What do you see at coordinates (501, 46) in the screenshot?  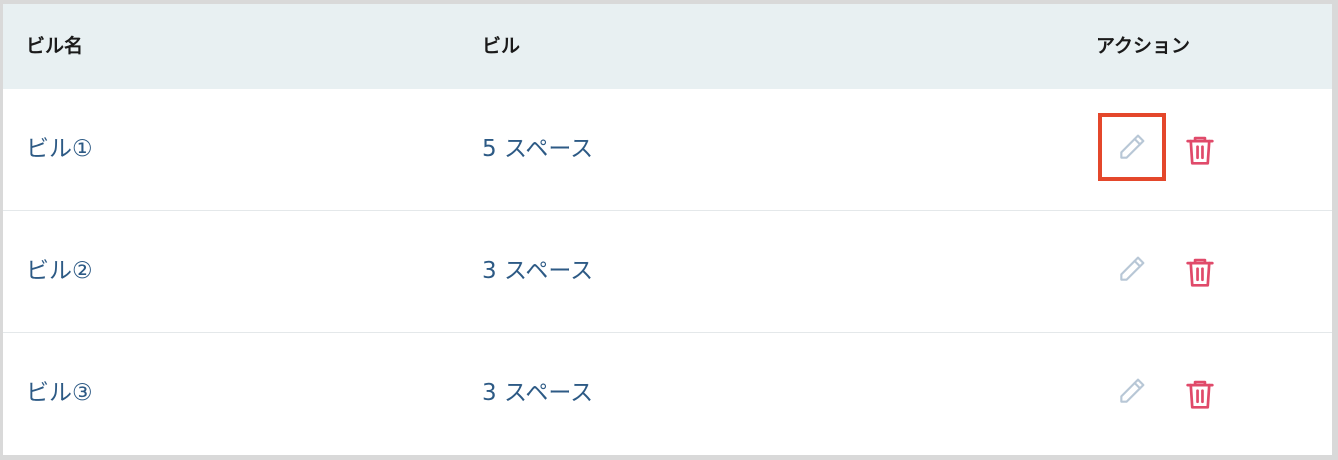 I see `header-building: ビル` at bounding box center [501, 46].